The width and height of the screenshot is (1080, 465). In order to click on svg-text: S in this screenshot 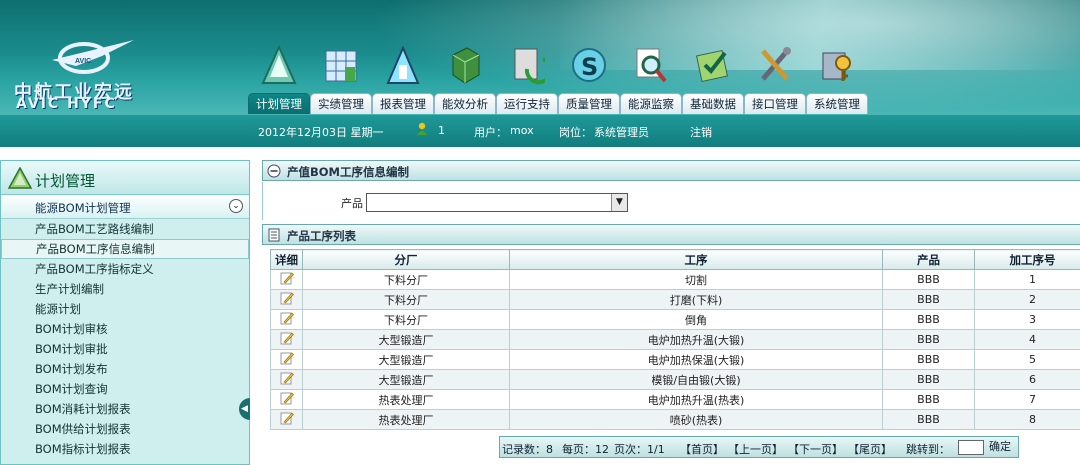, I will do `click(589, 67)`.